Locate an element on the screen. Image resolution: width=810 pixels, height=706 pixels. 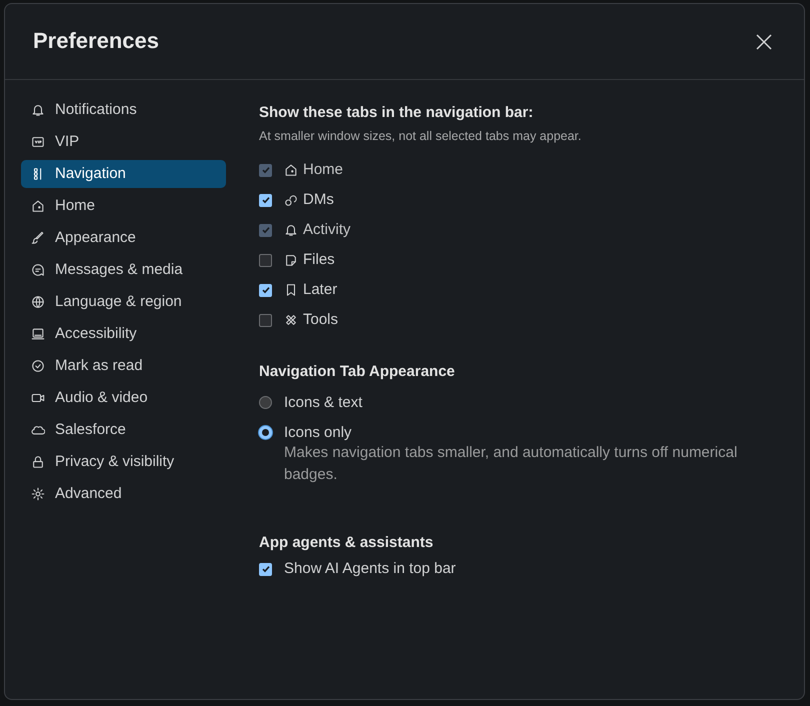
dialog-title: Preferences is located at coordinates (96, 41).